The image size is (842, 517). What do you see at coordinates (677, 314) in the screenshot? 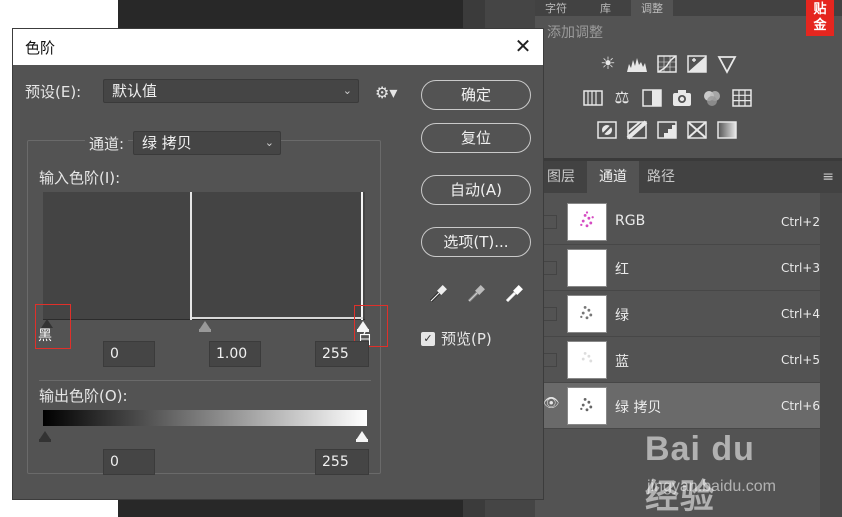
I see `channel-row-green: 绿 Ctrl+4` at bounding box center [677, 314].